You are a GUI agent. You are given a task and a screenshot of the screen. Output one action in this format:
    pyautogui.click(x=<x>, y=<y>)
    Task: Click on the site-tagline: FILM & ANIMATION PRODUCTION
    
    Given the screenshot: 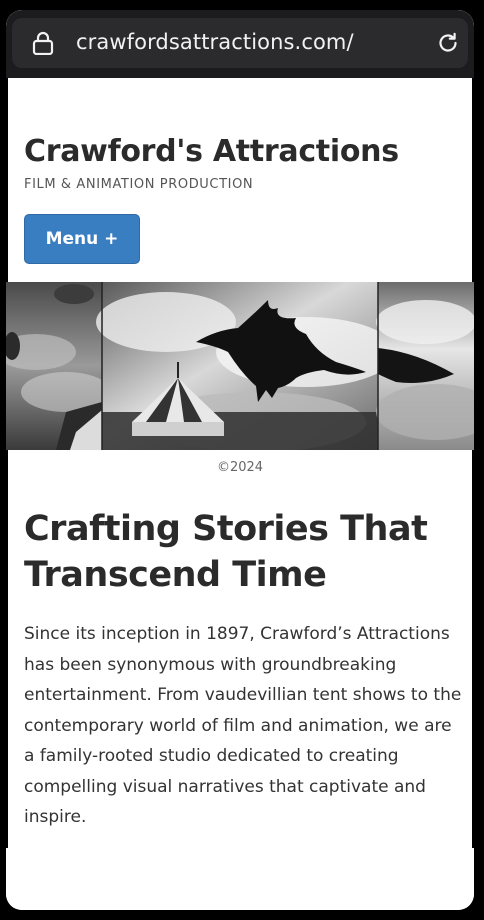 What is the action you would take?
    pyautogui.click(x=139, y=184)
    